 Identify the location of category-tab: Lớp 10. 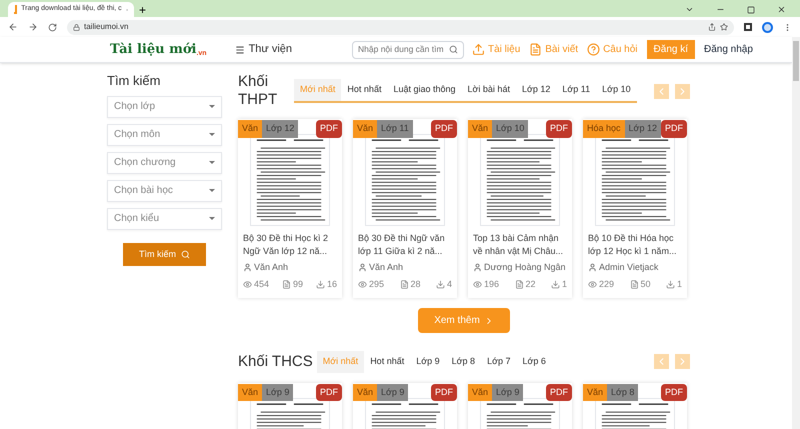
(616, 90).